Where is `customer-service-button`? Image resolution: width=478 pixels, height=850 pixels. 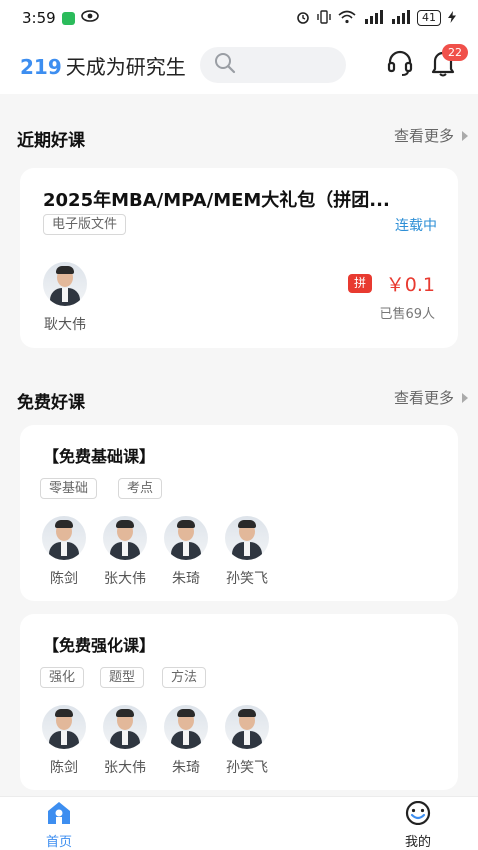 customer-service-button is located at coordinates (400, 65).